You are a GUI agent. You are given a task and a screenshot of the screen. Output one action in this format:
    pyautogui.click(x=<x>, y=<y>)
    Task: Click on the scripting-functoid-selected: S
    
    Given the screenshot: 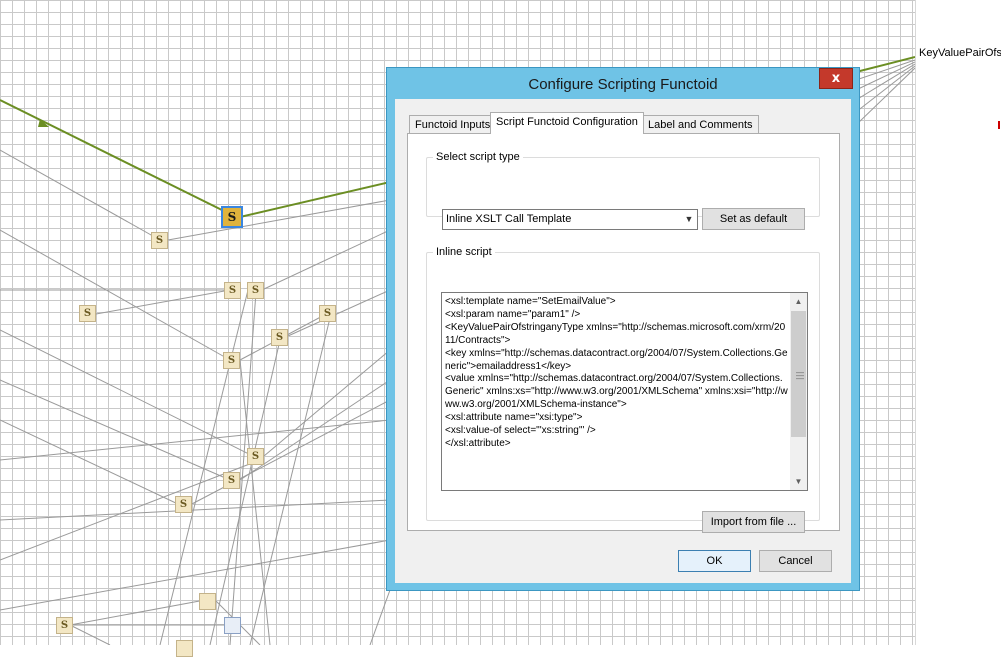 What is the action you would take?
    pyautogui.click(x=232, y=217)
    